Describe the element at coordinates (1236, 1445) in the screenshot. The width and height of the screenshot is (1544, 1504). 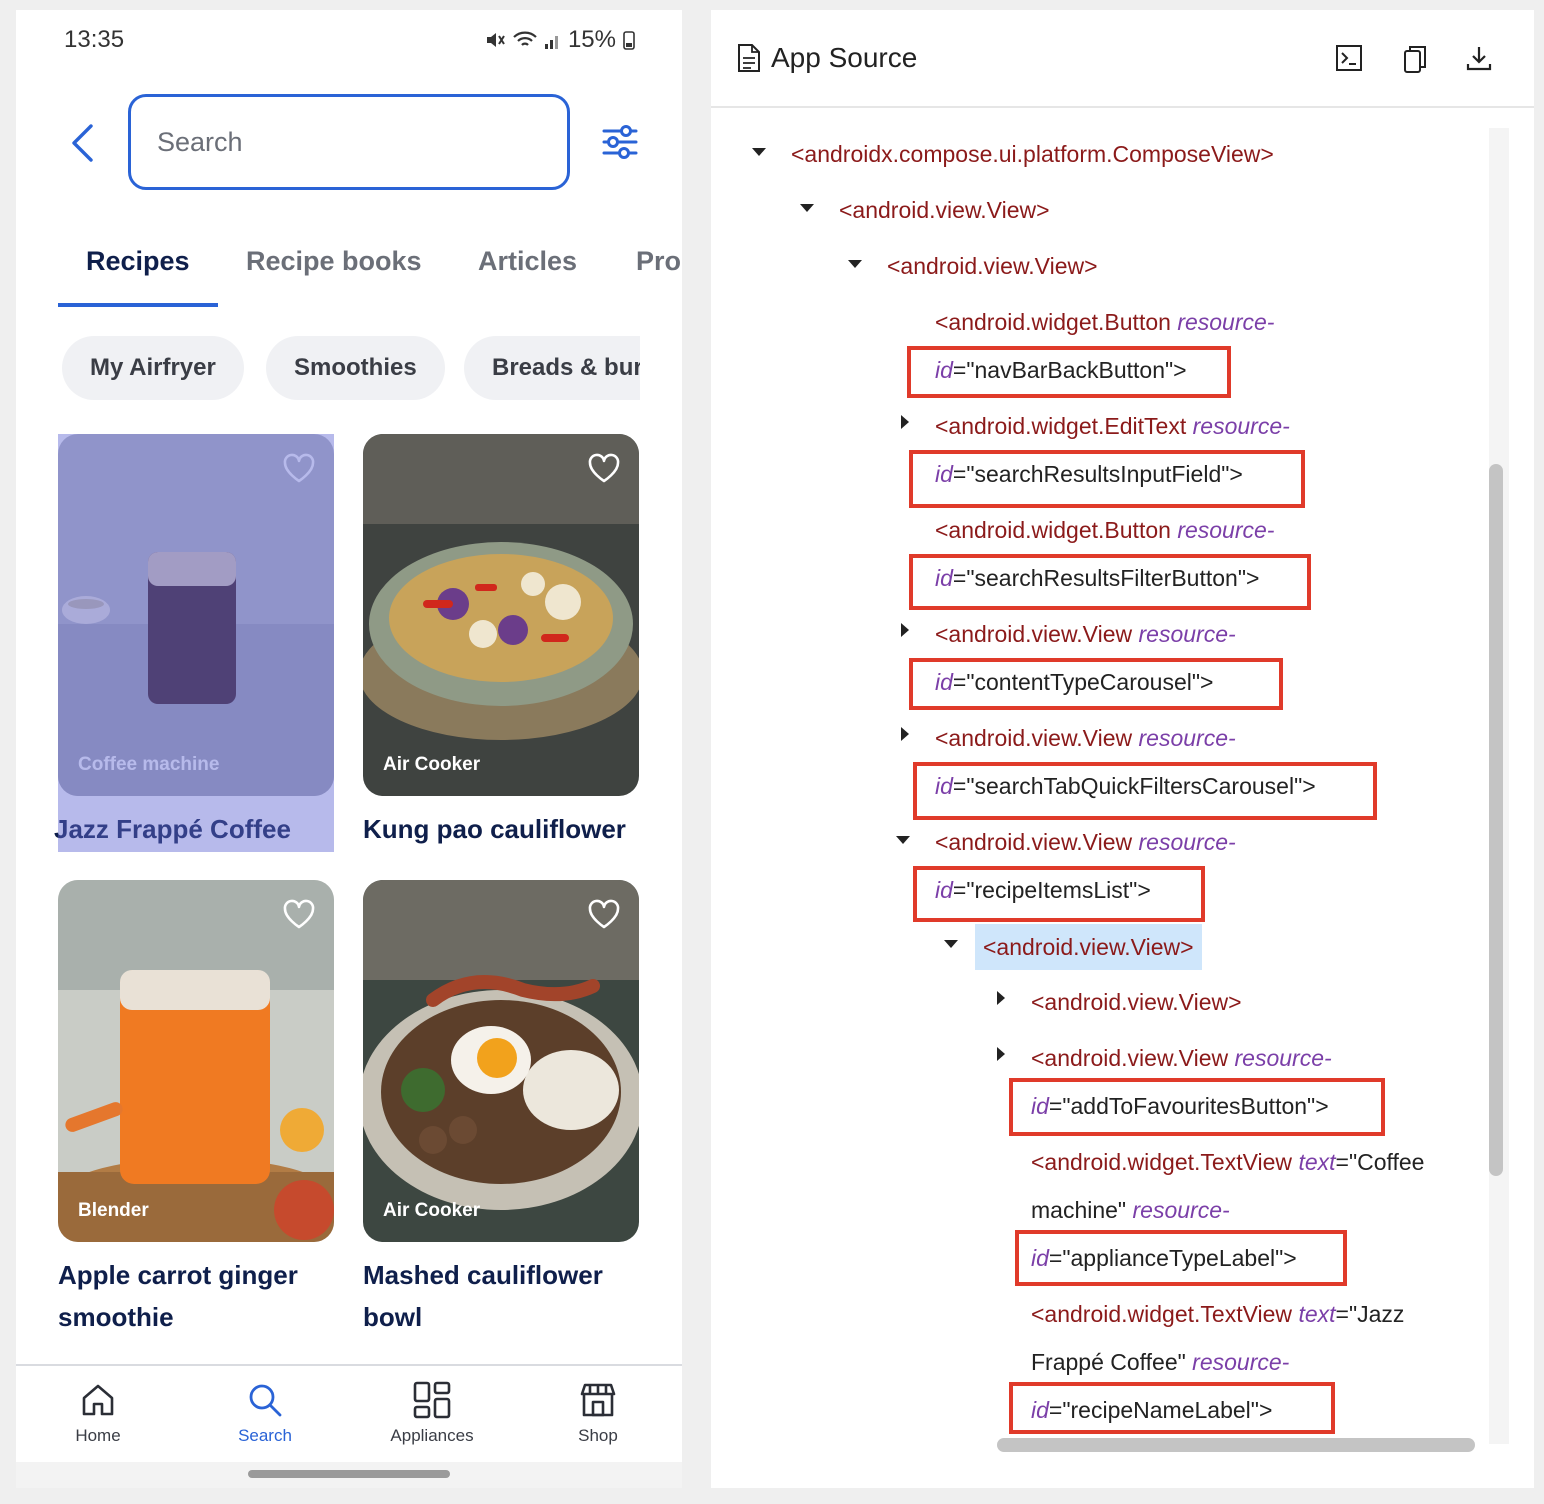
I see `horizontal-scrollbar` at that location.